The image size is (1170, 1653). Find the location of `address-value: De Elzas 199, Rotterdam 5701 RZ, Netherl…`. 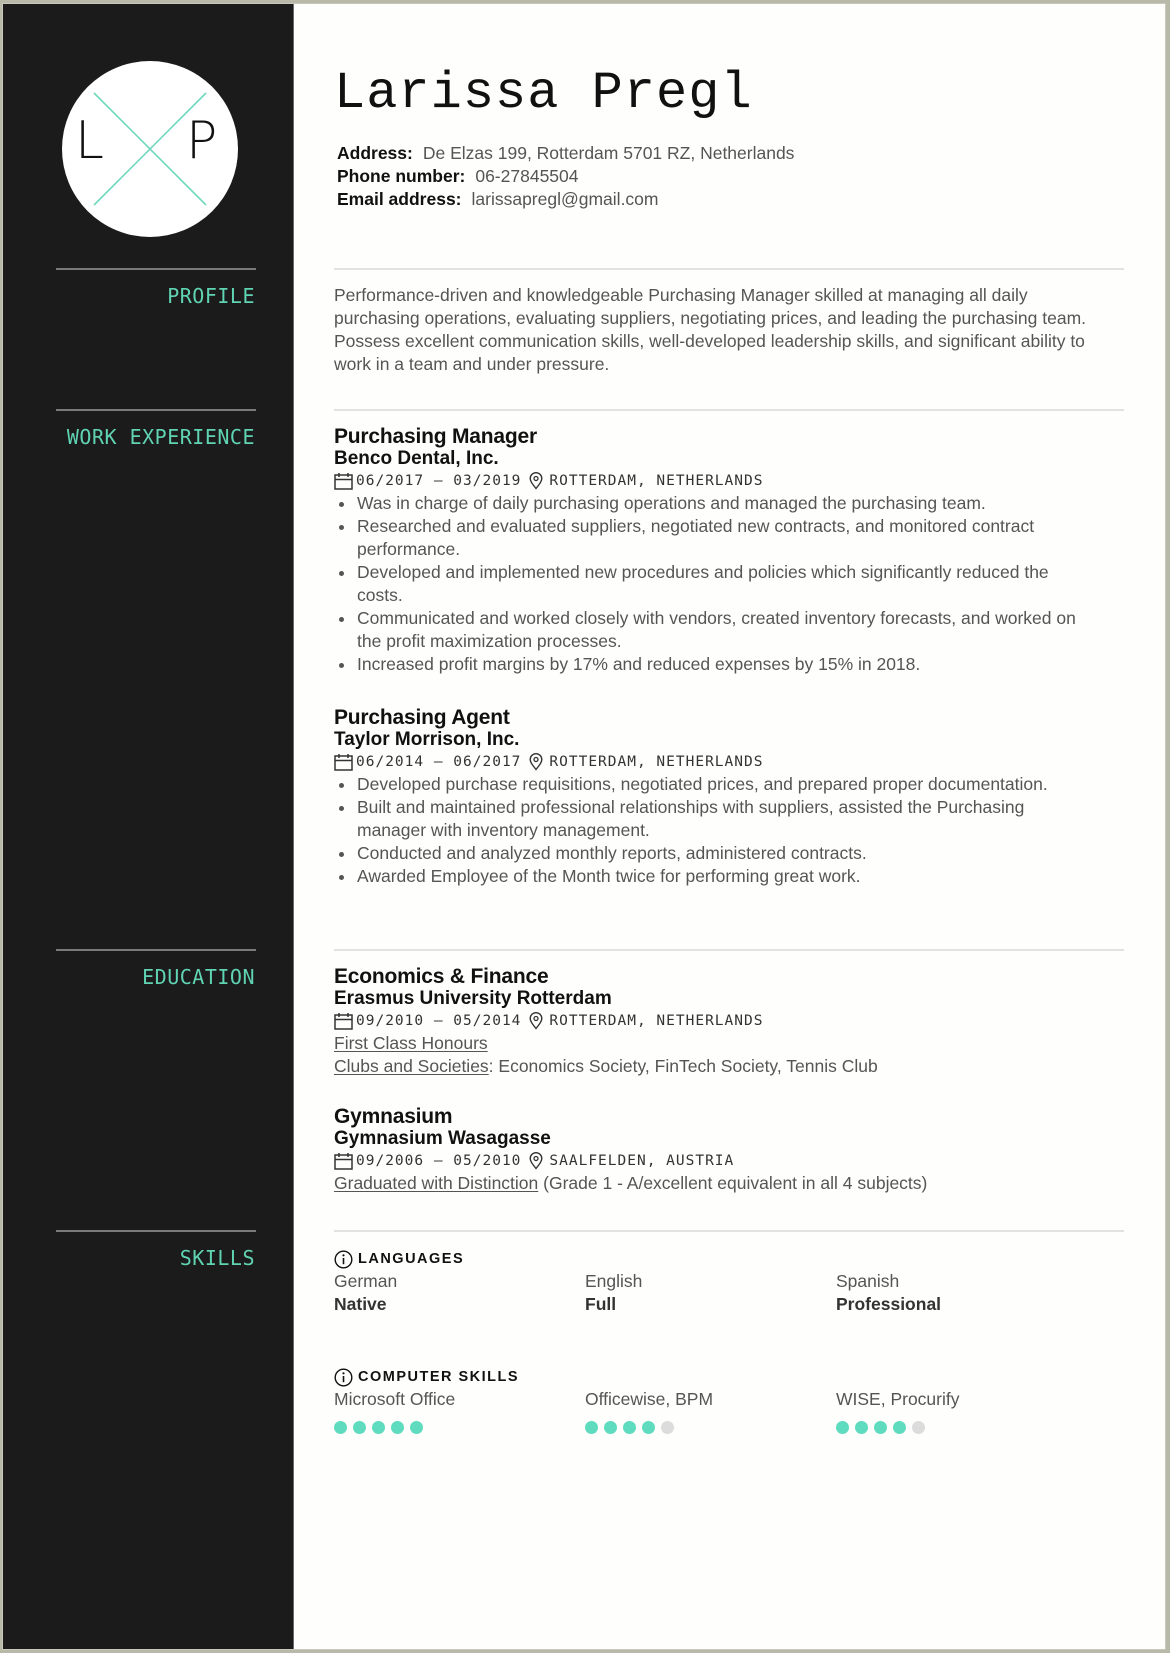

address-value: De Elzas 199, Rotterdam 5701 RZ, Netherl… is located at coordinates (608, 153).